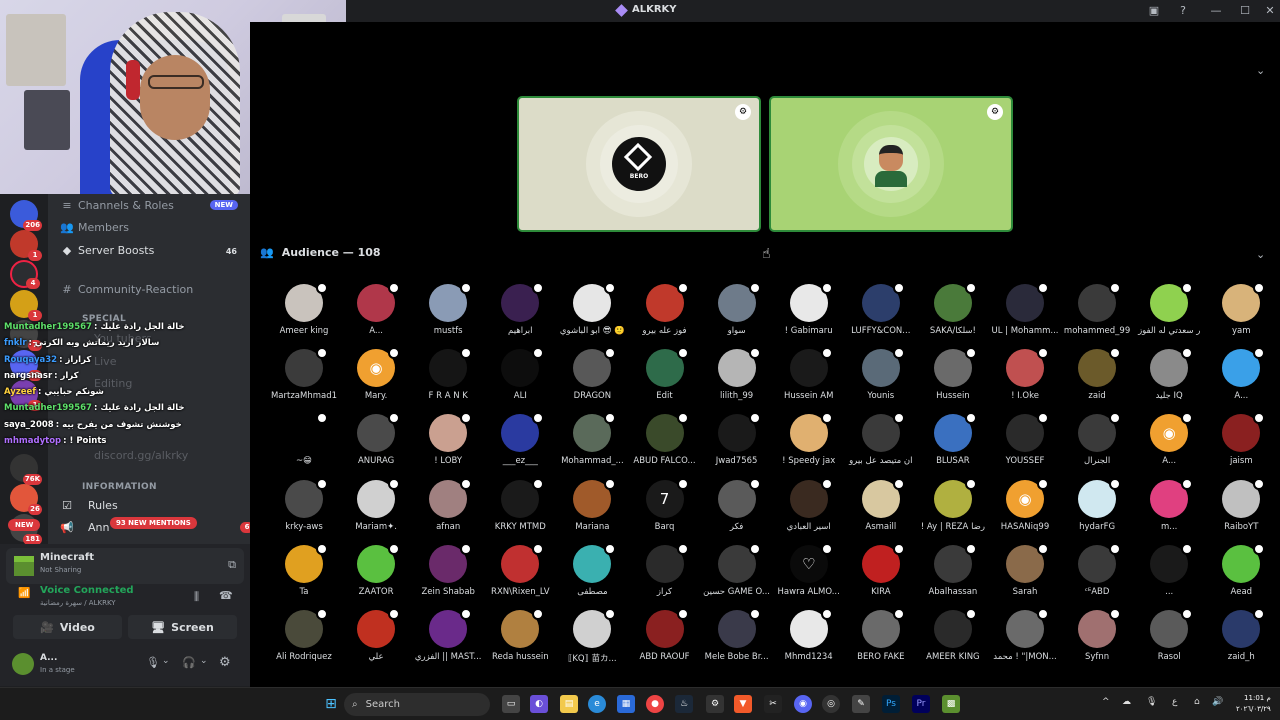 Image resolution: width=1280 pixels, height=720 pixels. I want to click on audience-member: jaism, so click(1241, 445).